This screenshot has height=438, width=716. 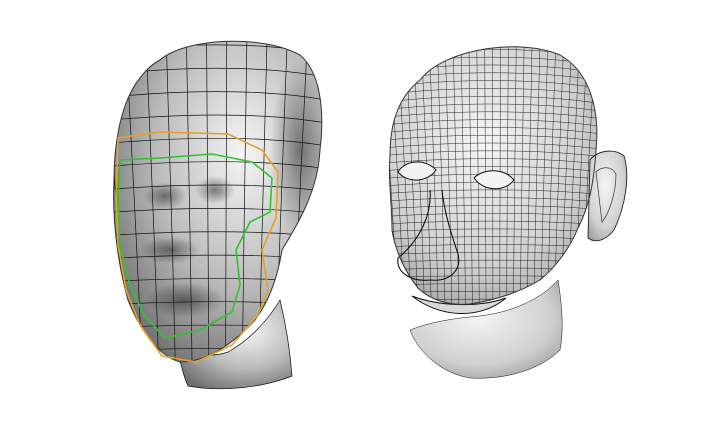 I want to click on side-shadow, so click(x=296, y=150).